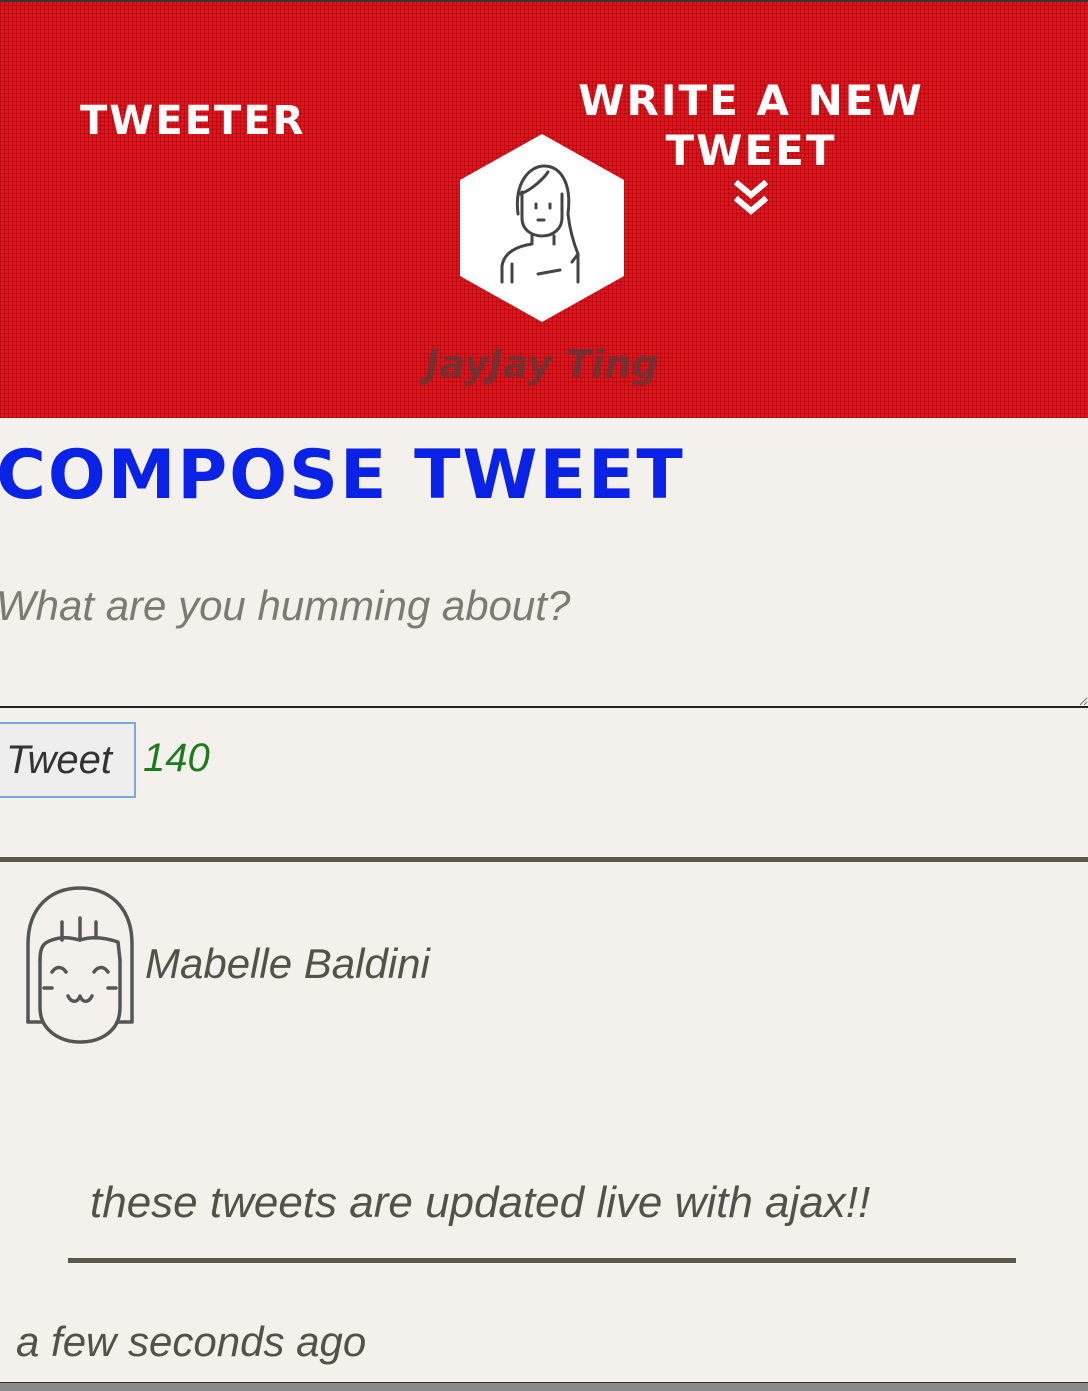  Describe the element at coordinates (542, 1260) in the screenshot. I see `tweet-divider` at that location.